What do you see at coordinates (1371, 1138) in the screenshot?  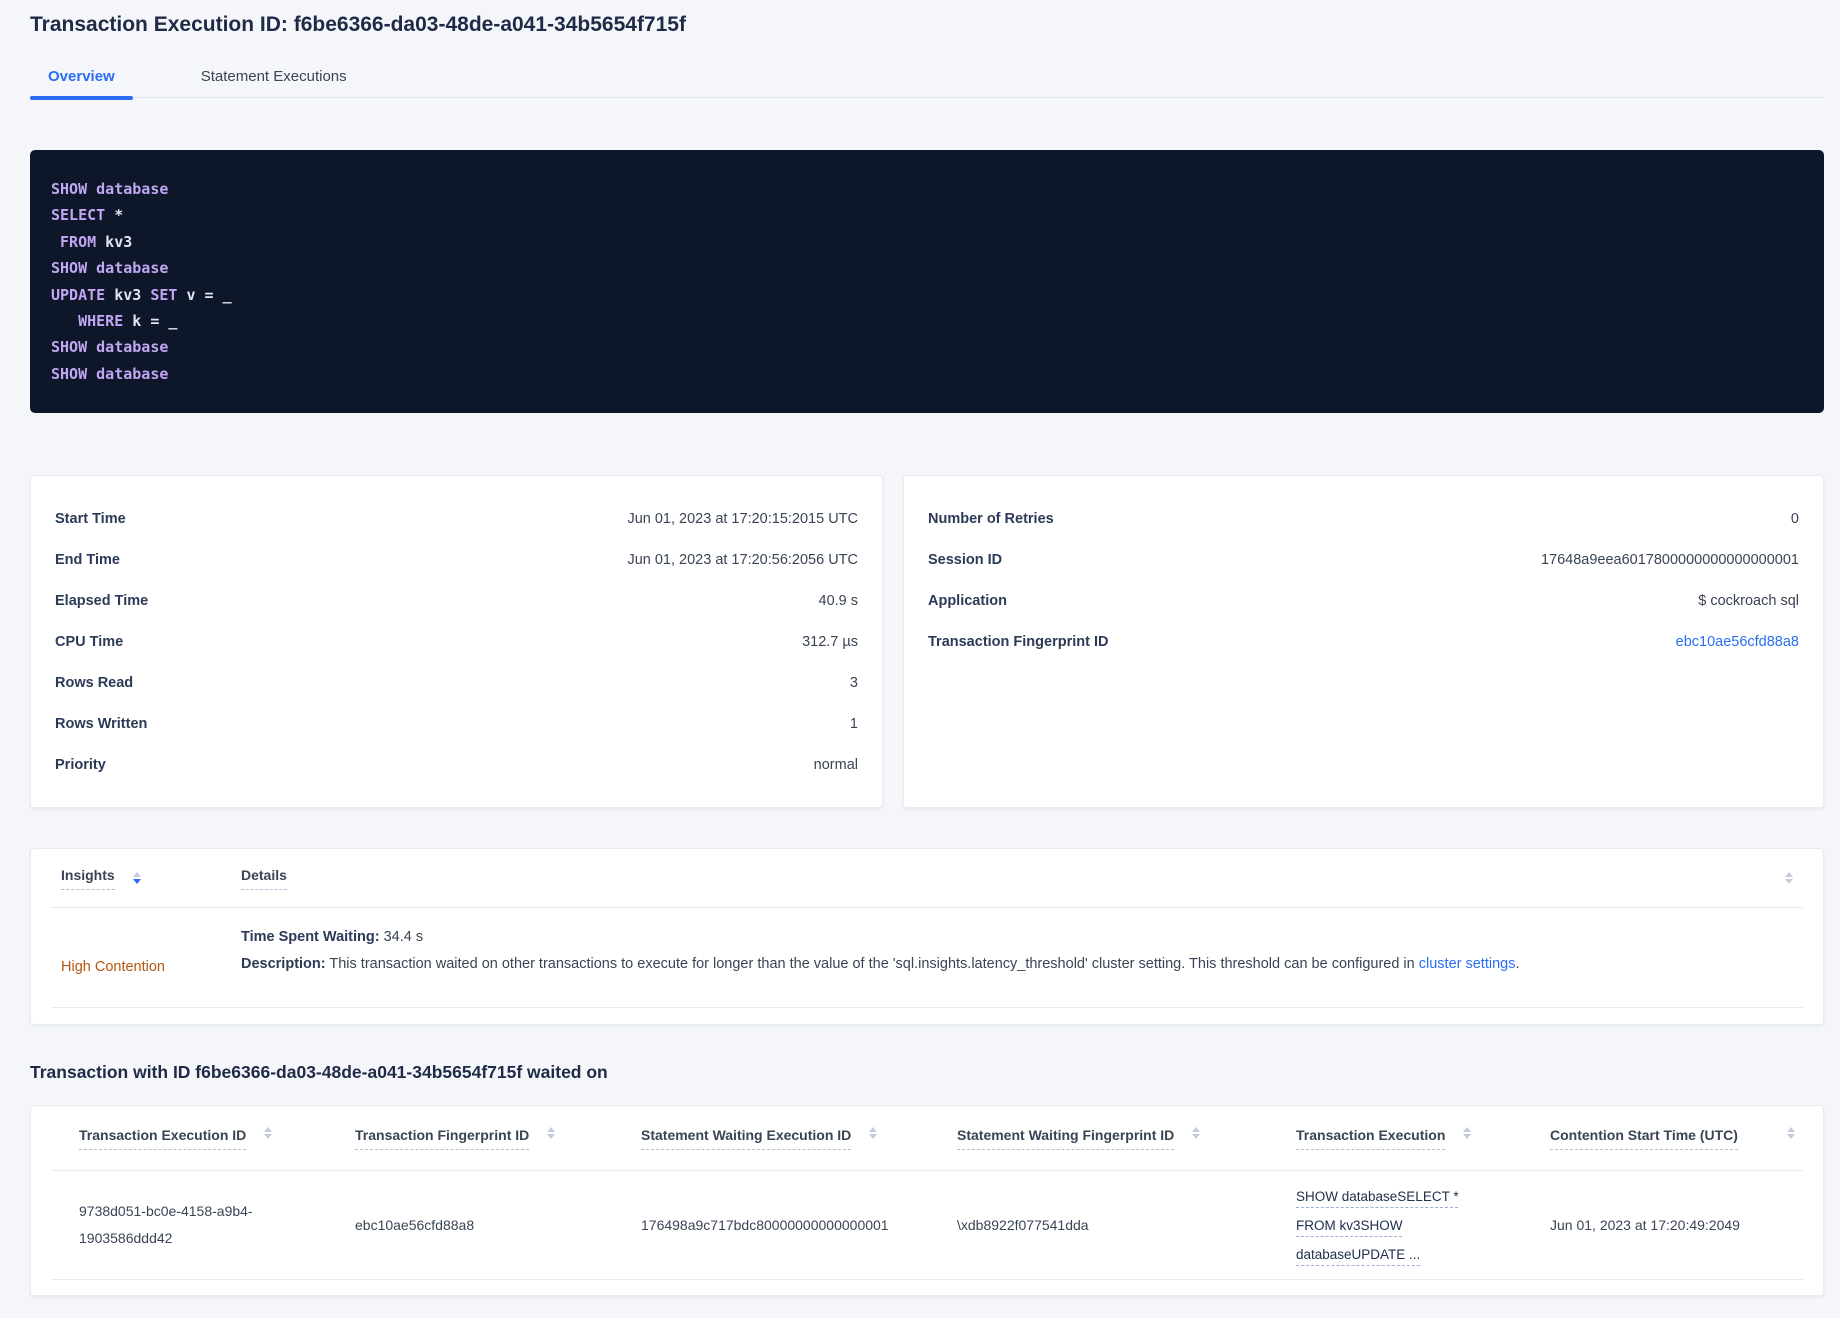 I see `column-header-label: Transaction Execution` at bounding box center [1371, 1138].